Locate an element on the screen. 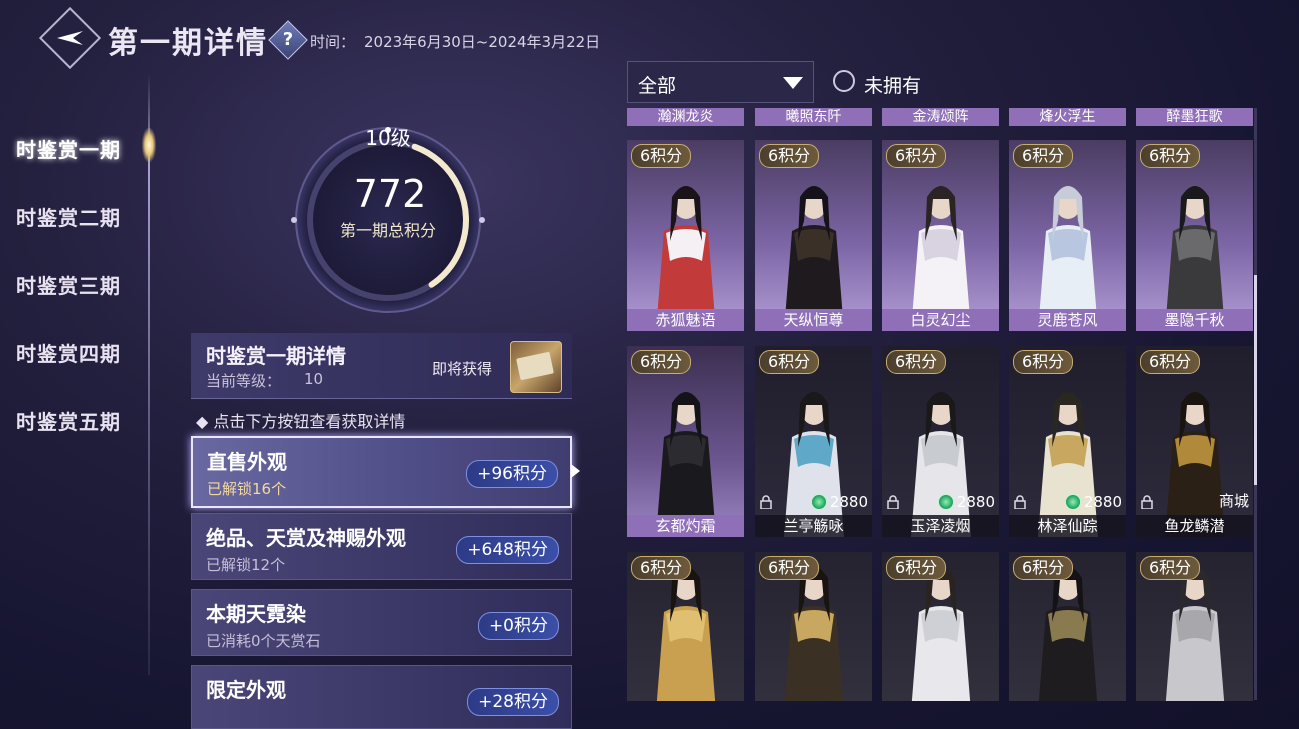  upcoming-reward-item is located at coordinates (536, 367).